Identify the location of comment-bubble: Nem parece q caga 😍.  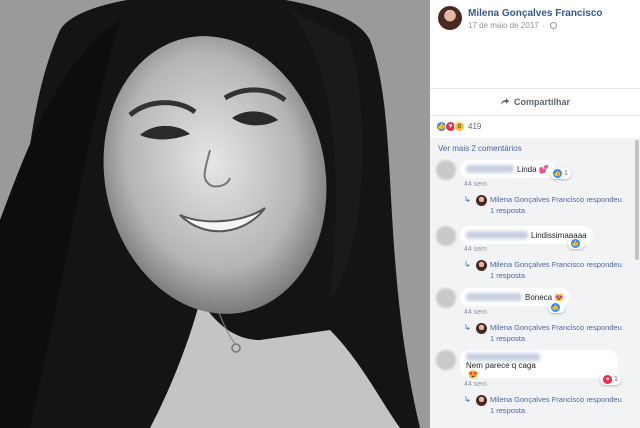
(539, 364).